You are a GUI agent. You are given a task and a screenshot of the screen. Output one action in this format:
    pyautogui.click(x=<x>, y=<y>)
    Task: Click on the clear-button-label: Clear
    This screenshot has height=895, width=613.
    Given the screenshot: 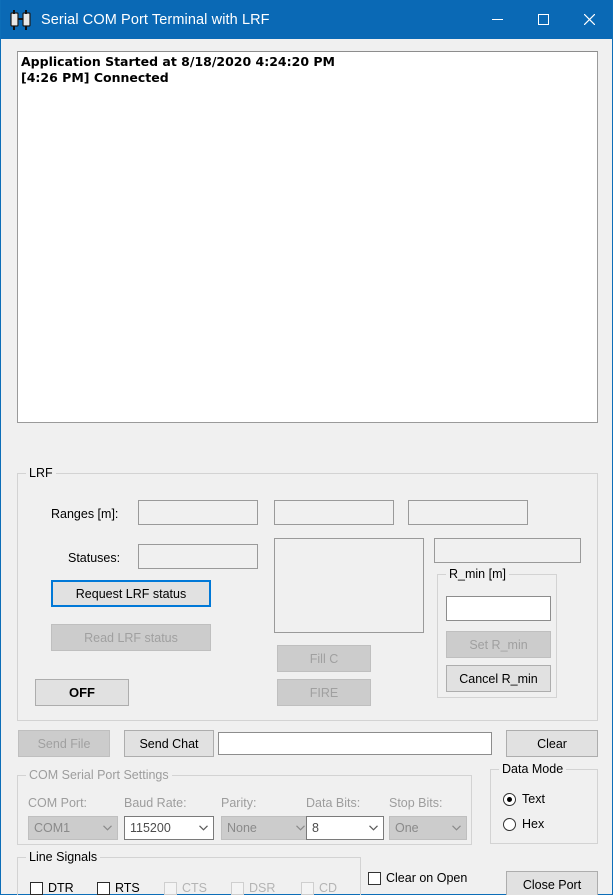 What is the action you would take?
    pyautogui.click(x=552, y=743)
    